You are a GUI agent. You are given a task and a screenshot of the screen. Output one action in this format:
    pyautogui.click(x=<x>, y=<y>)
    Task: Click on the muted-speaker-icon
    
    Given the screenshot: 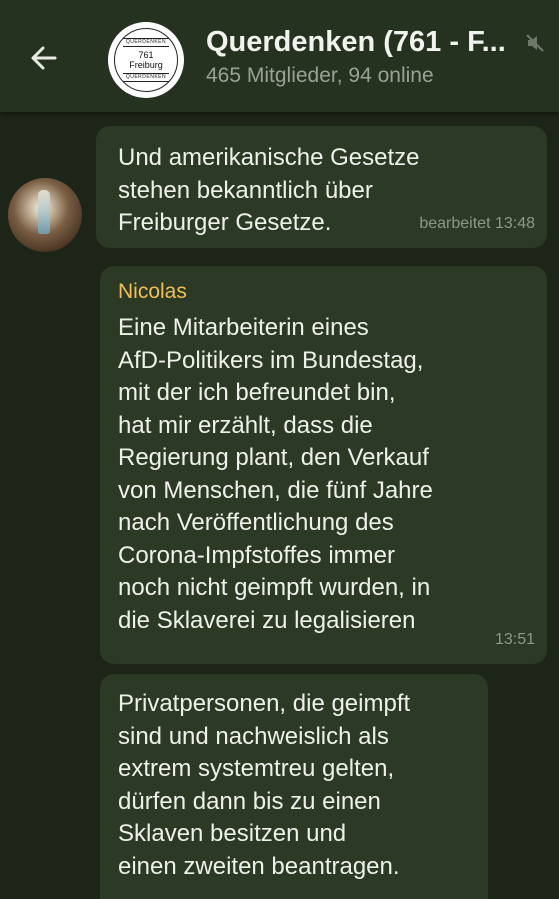 What is the action you would take?
    pyautogui.click(x=535, y=43)
    